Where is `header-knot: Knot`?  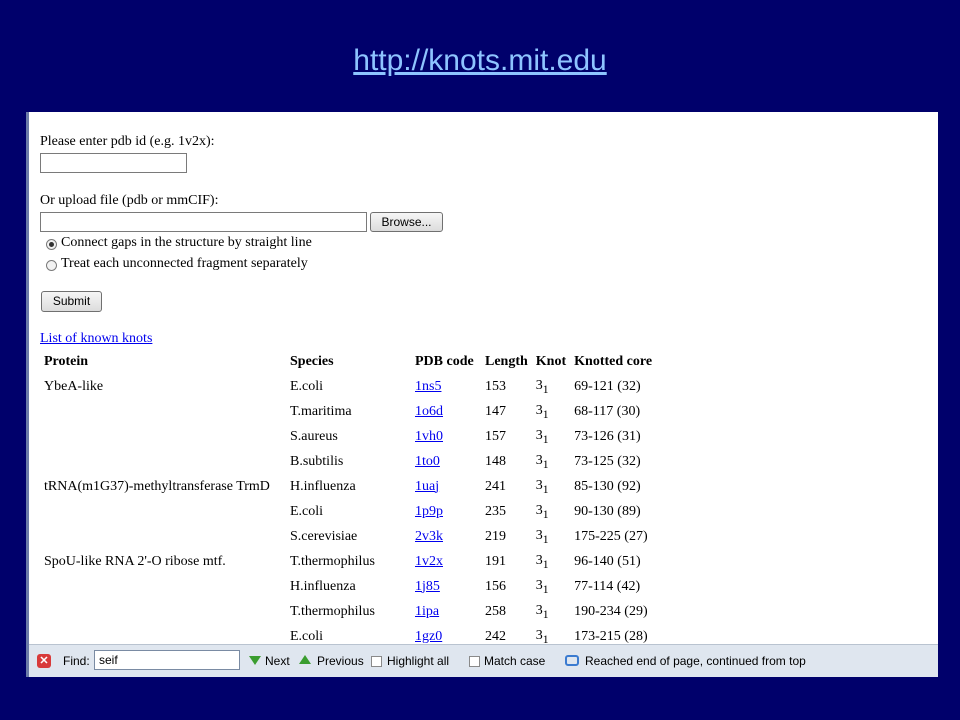
header-knot: Knot is located at coordinates (551, 361).